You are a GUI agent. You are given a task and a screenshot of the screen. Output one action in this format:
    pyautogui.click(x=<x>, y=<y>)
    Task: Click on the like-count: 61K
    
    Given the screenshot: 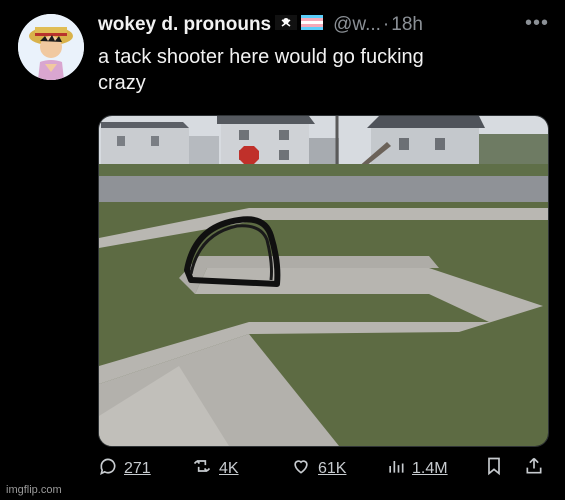 What is the action you would take?
    pyautogui.click(x=332, y=468)
    